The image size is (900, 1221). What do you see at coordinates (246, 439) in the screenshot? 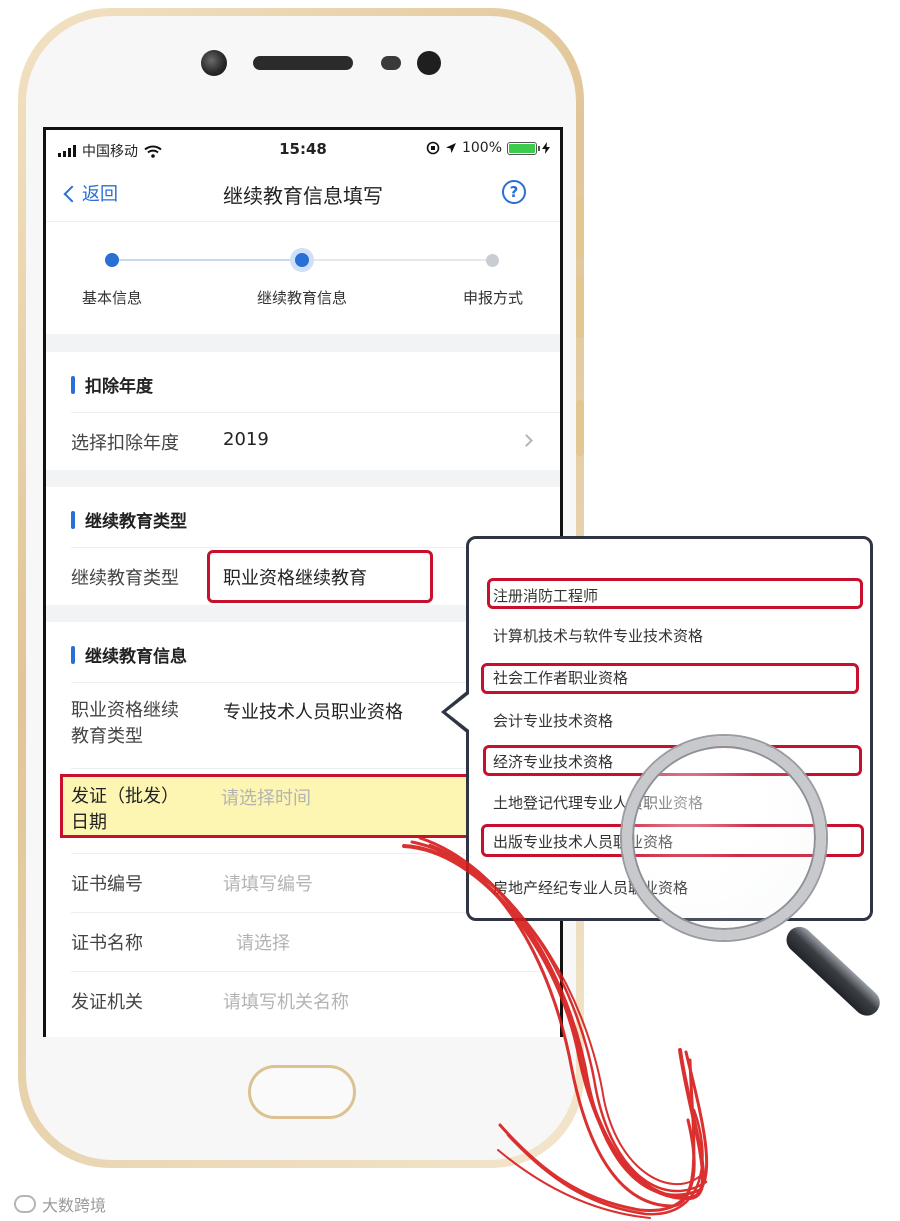
I see `deduction-year-select: 2019` at bounding box center [246, 439].